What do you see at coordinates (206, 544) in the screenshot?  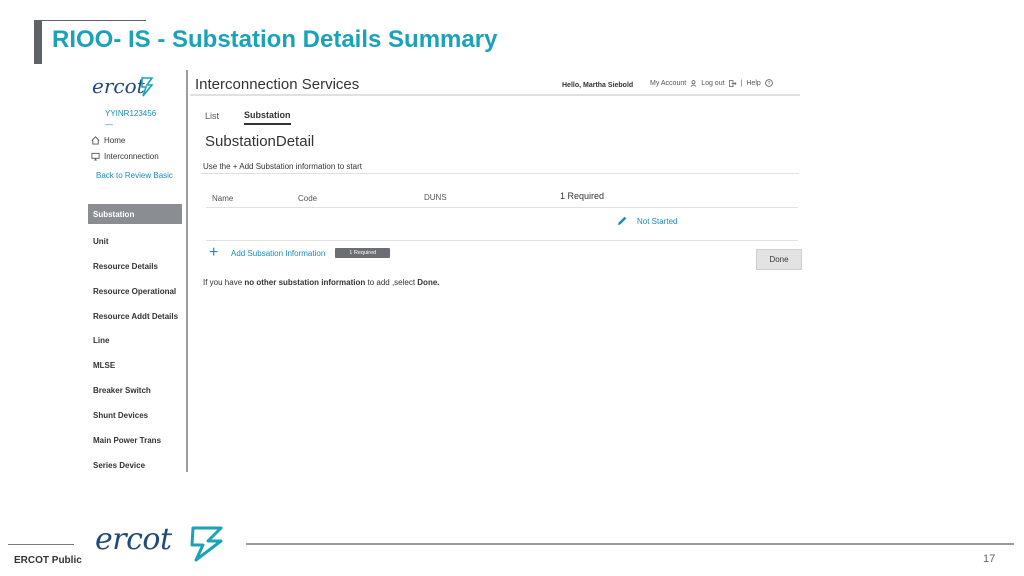 I see `footer-bolt-icon` at bounding box center [206, 544].